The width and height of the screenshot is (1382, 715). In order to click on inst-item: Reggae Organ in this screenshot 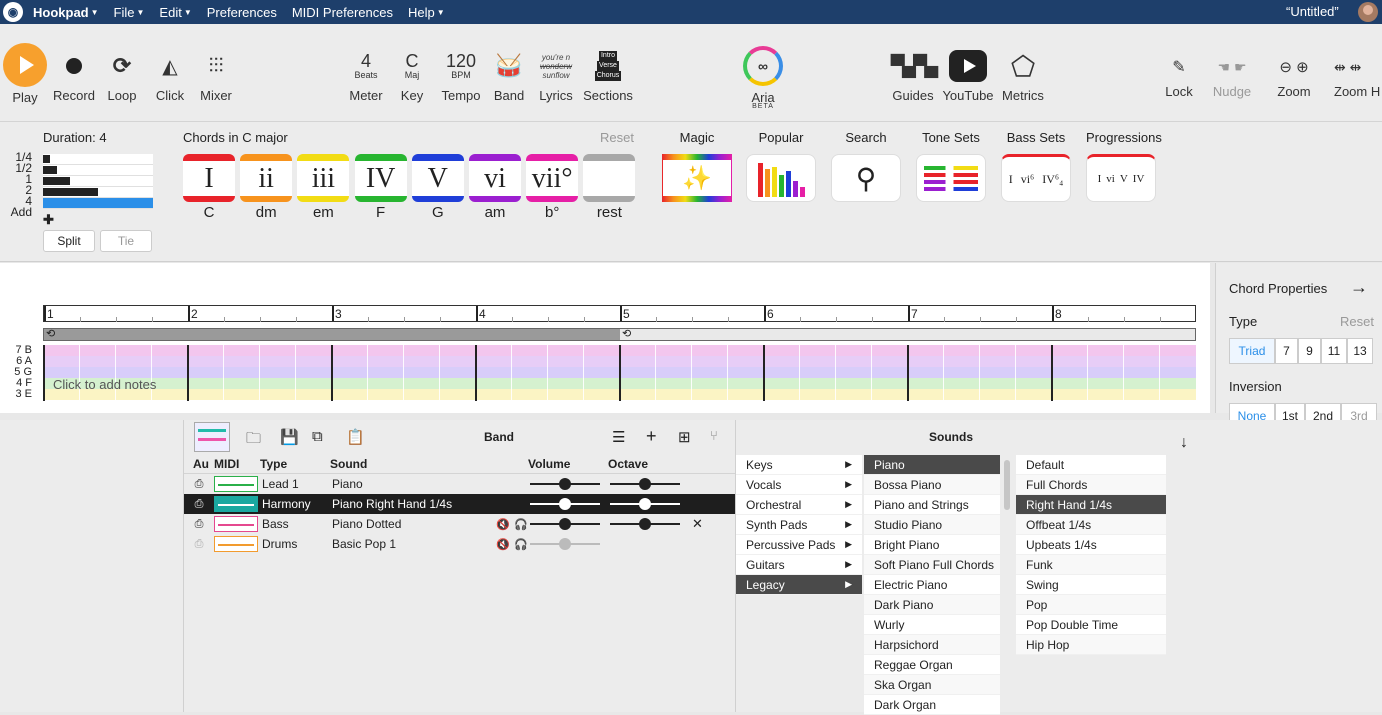, I will do `click(932, 665)`.